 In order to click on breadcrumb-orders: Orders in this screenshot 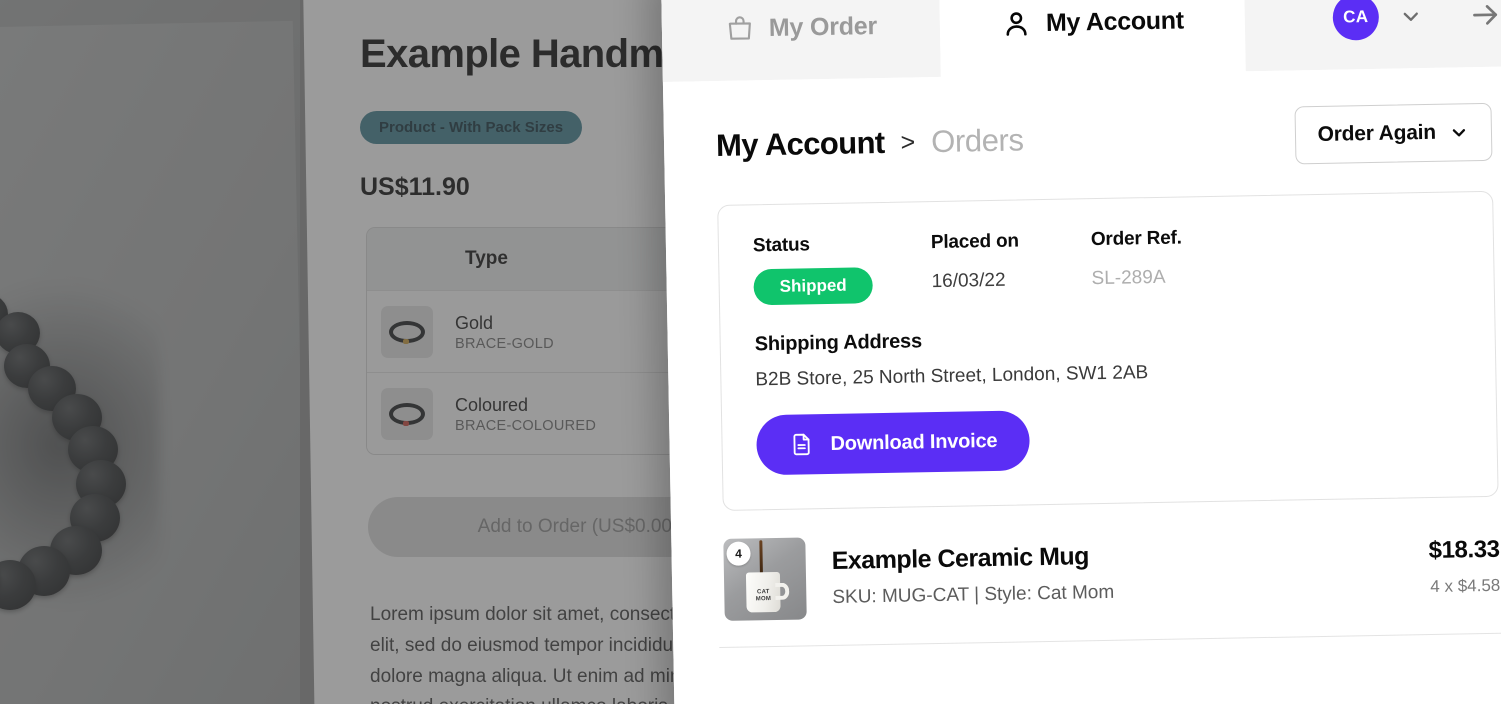, I will do `click(977, 141)`.